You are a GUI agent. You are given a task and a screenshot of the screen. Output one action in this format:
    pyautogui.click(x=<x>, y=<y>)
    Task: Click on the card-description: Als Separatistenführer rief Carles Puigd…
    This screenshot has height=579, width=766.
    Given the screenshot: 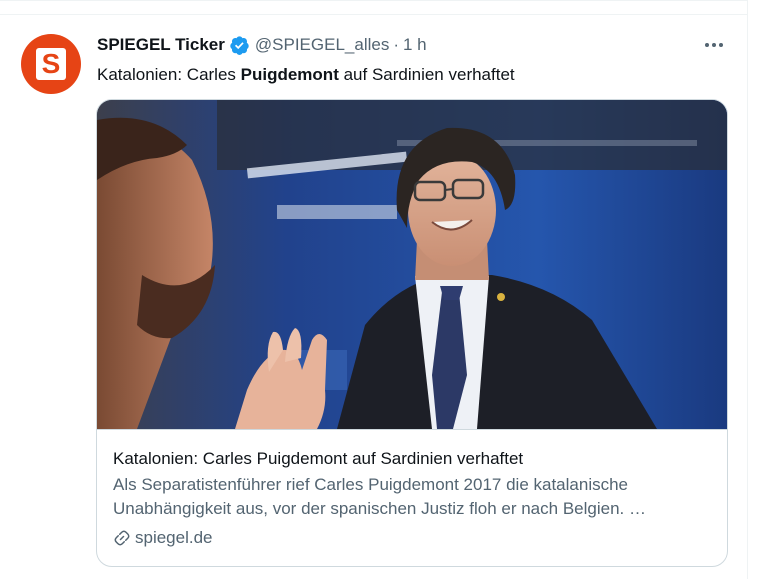 What is the action you would take?
    pyautogui.click(x=413, y=497)
    